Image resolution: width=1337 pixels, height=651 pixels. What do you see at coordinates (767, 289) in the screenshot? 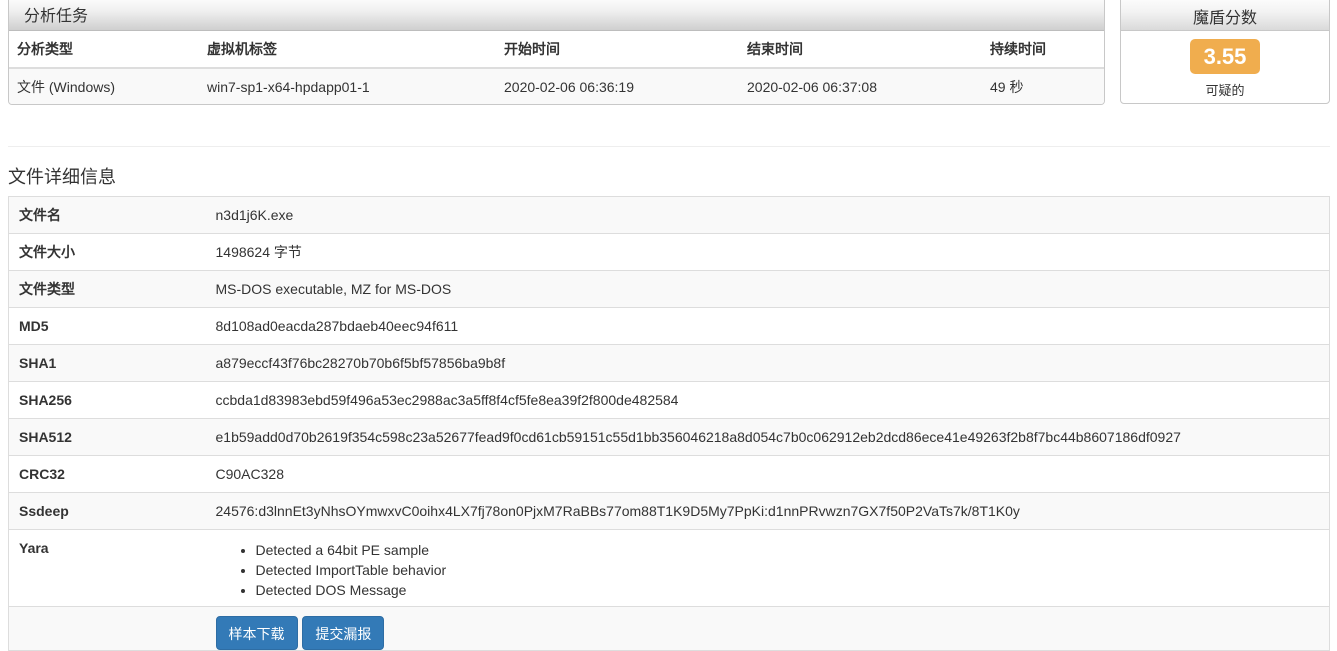
I see `detail-value: MS-DOS executable, MZ for MS-DOS` at bounding box center [767, 289].